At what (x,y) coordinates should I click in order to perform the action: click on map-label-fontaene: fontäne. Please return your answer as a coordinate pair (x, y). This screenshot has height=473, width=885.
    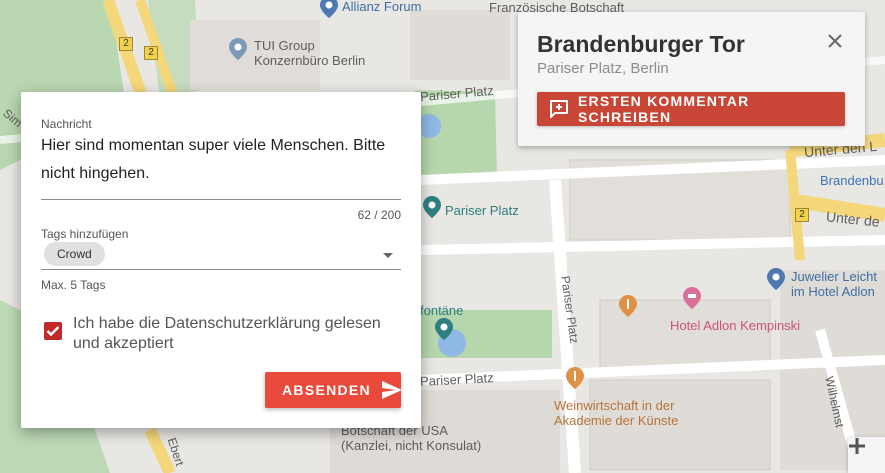
    Looking at the image, I should click on (442, 310).